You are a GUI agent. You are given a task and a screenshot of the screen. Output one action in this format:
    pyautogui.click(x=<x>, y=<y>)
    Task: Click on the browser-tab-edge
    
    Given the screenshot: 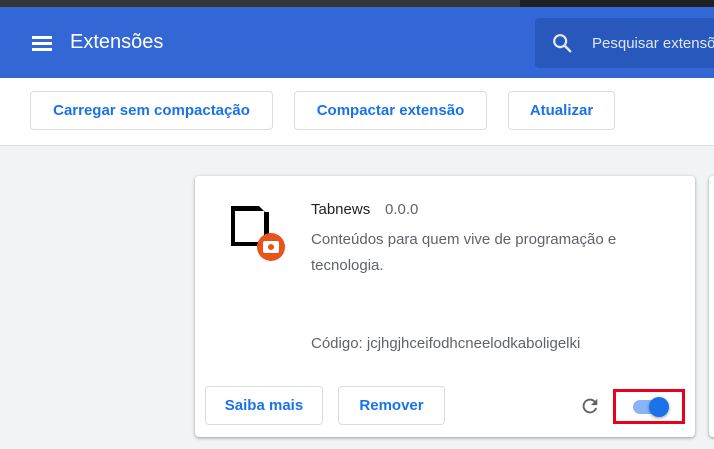 What is the action you would take?
    pyautogui.click(x=260, y=3)
    